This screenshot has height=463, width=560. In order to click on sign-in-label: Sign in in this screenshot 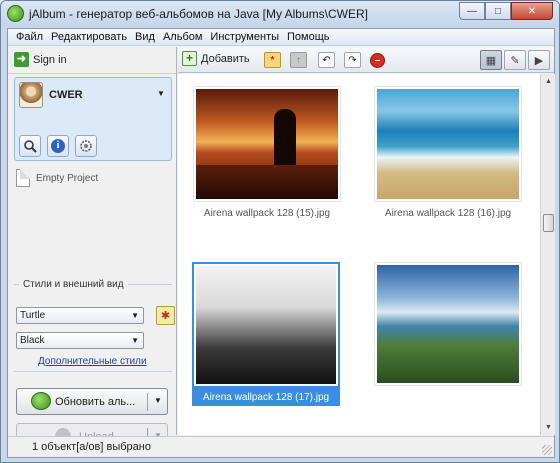, I will do `click(50, 59)`.